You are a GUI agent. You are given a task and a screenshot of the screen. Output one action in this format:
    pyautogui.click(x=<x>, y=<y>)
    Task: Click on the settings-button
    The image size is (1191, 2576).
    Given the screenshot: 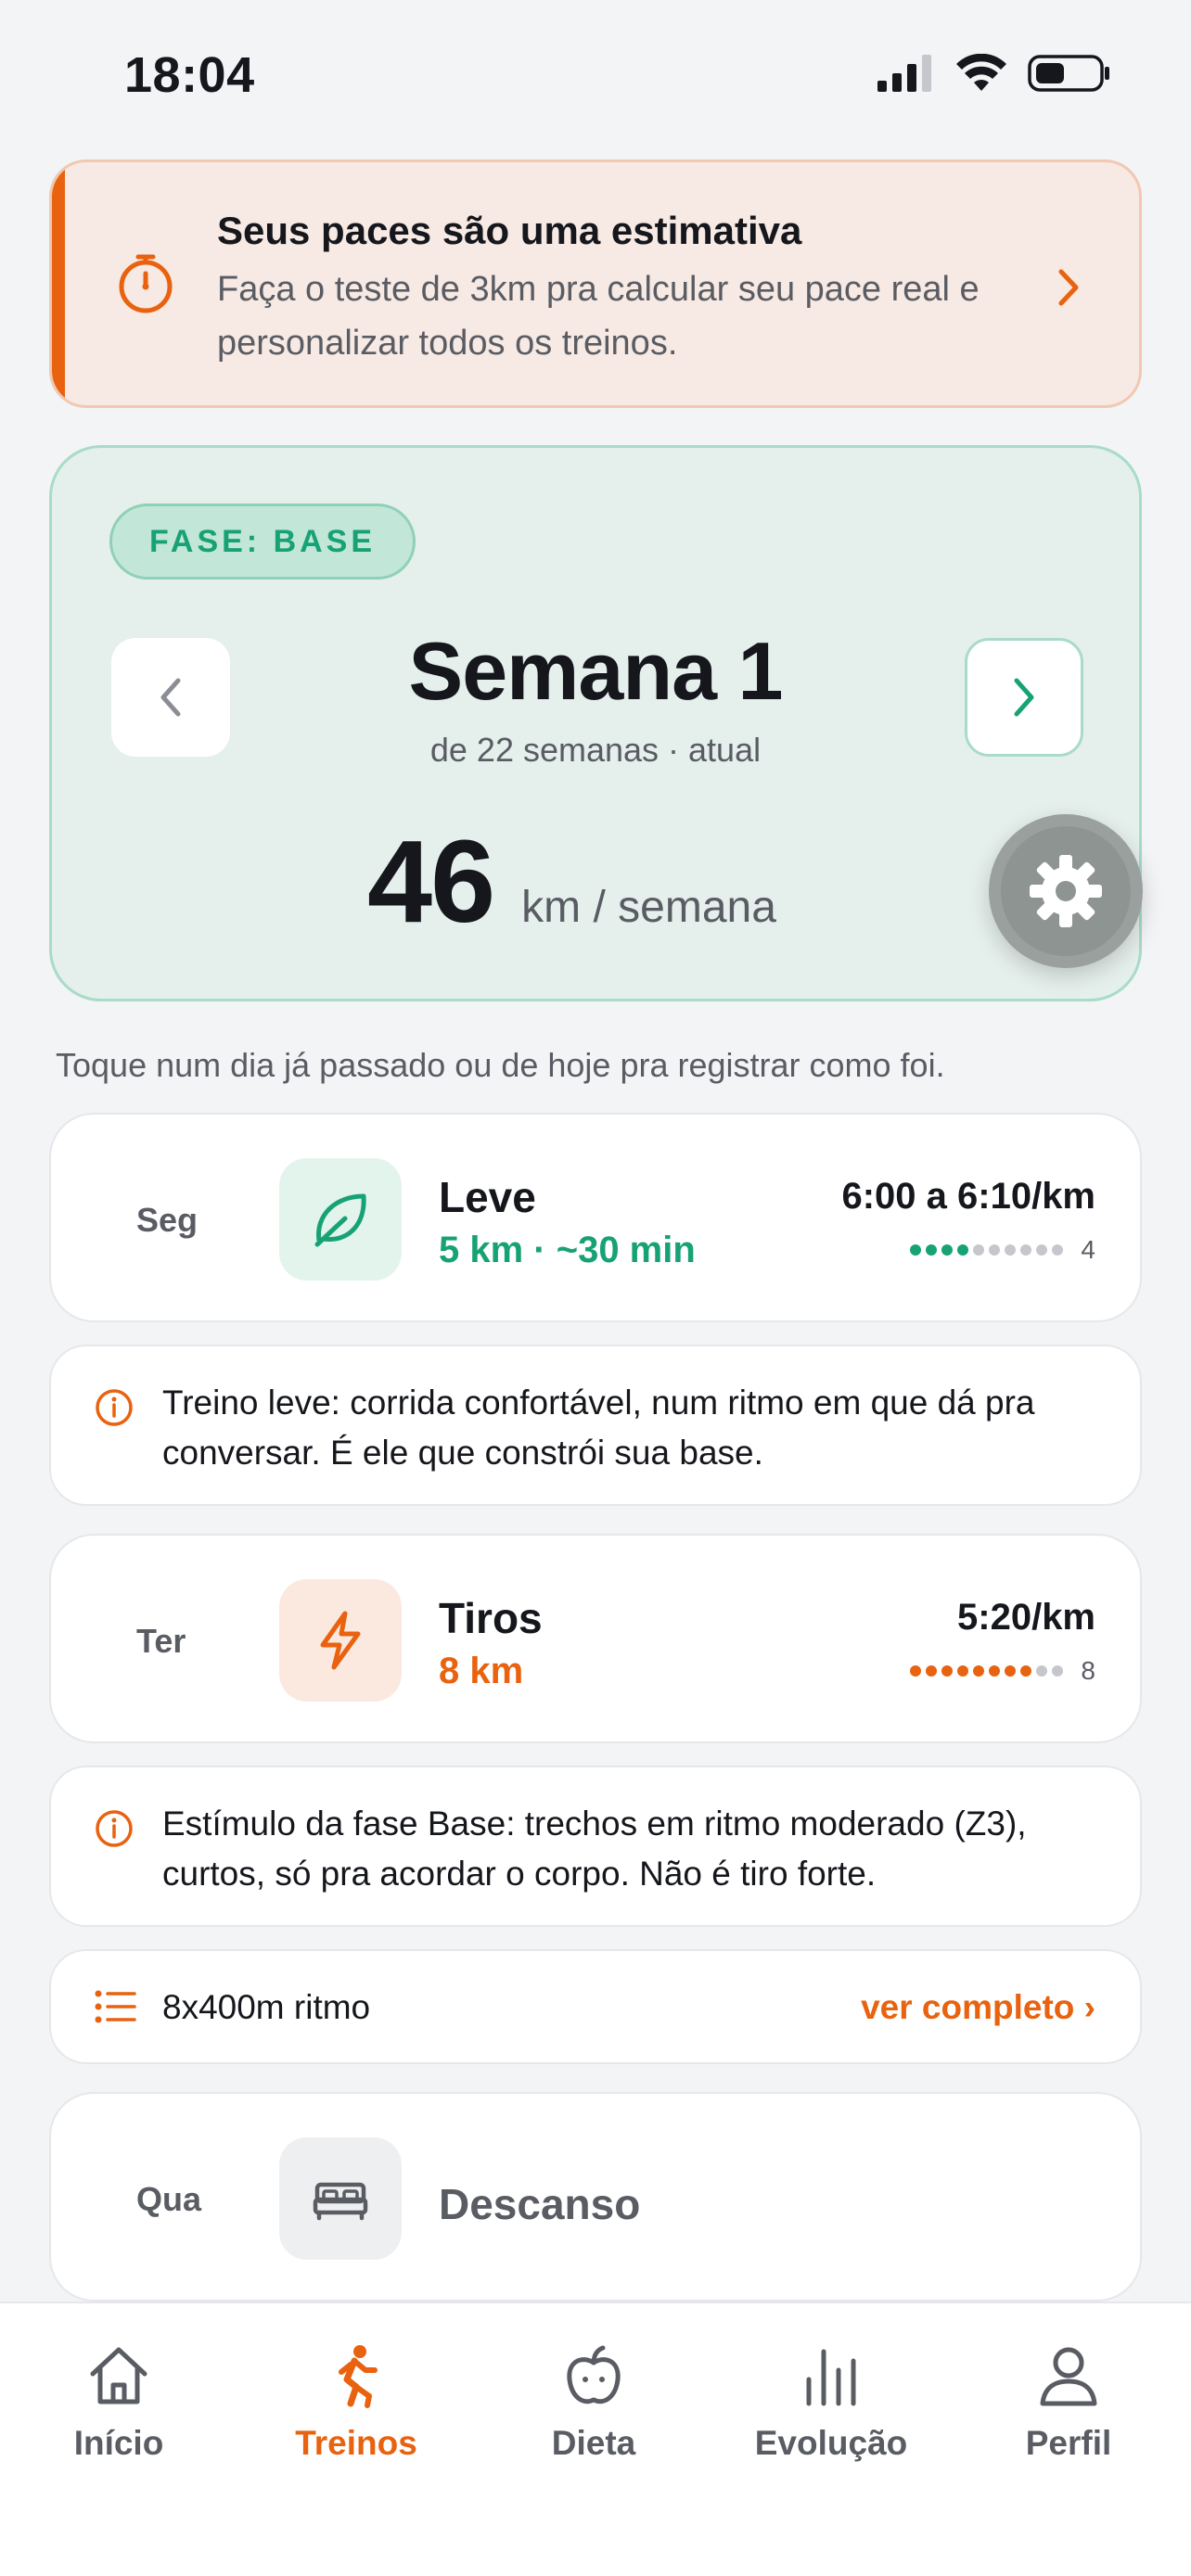 What is the action you would take?
    pyautogui.click(x=1066, y=891)
    